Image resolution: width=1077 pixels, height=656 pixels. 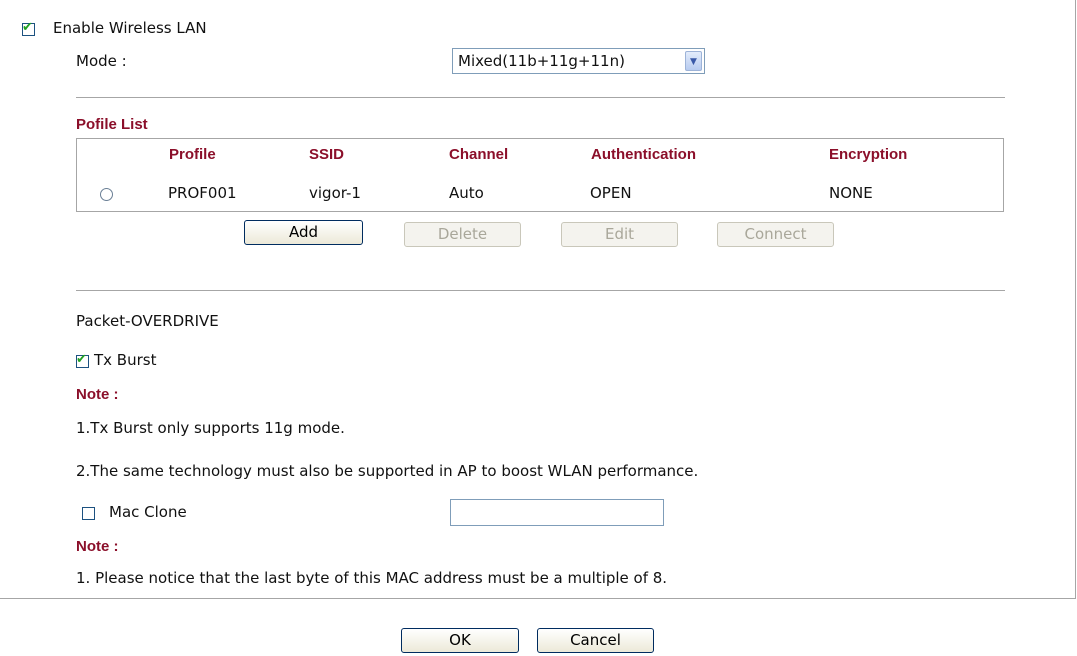 I want to click on delete-button: Delete, so click(x=462, y=234).